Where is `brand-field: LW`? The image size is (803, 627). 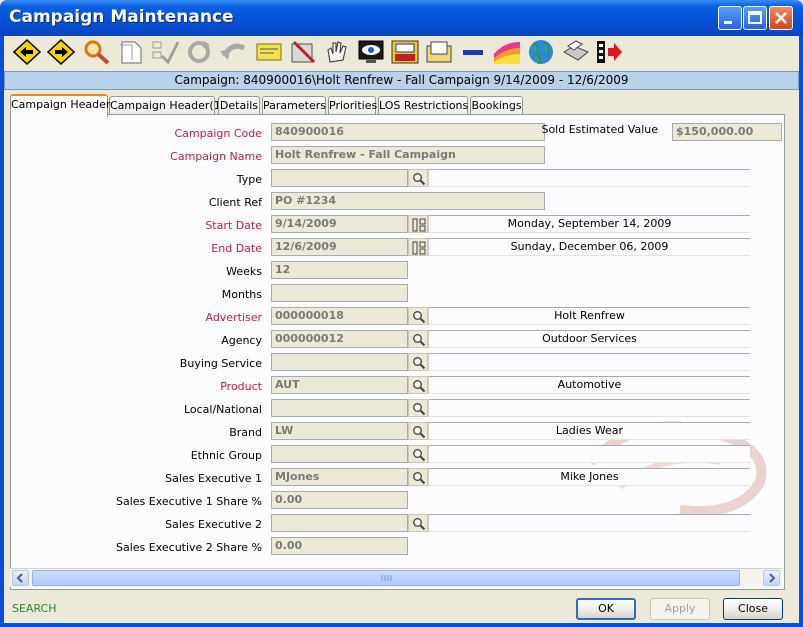 brand-field: LW is located at coordinates (339, 431).